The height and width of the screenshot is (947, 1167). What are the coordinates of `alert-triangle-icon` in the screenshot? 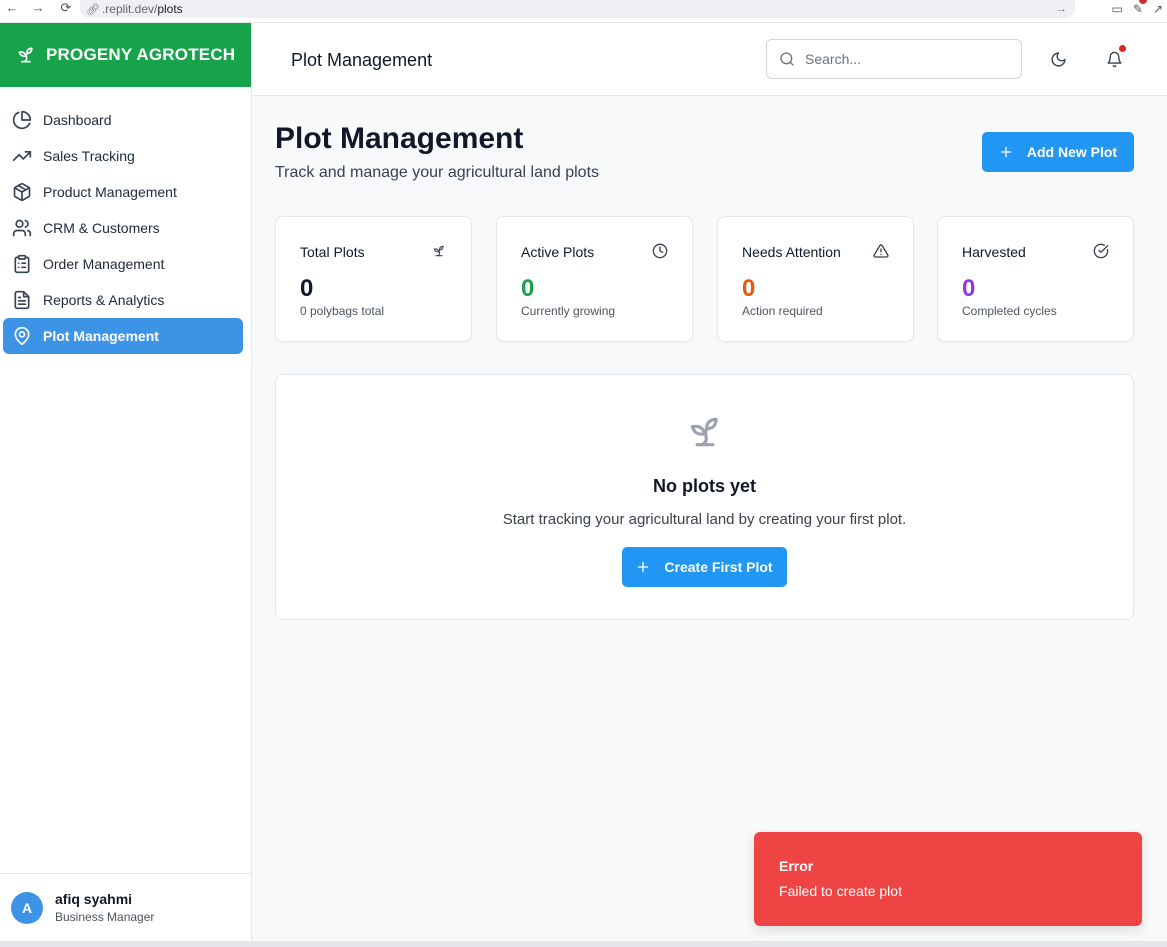 It's located at (881, 251).